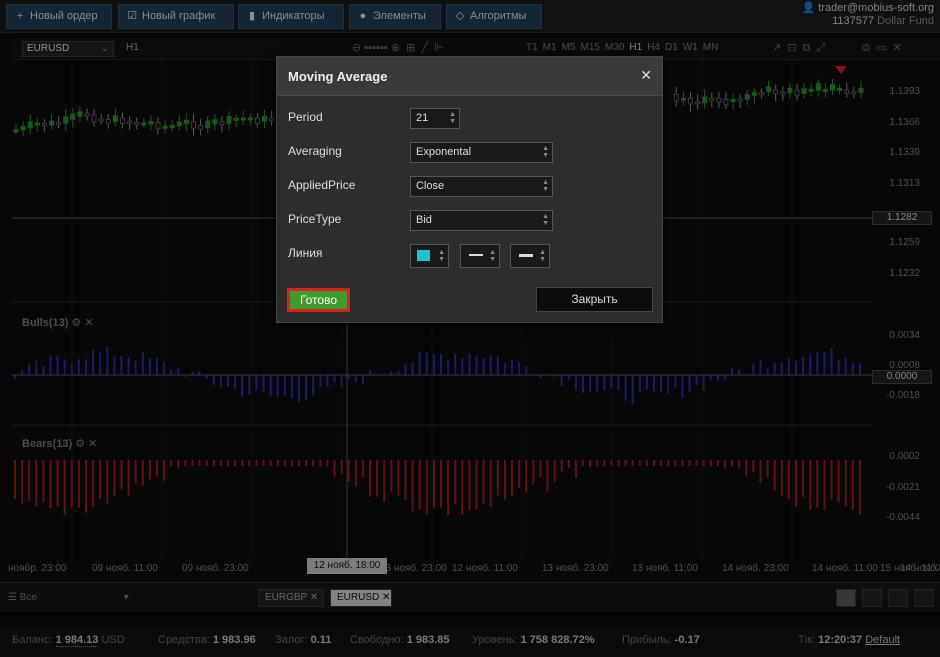  What do you see at coordinates (338, 76) in the screenshot?
I see `dialog-title: Moving Average` at bounding box center [338, 76].